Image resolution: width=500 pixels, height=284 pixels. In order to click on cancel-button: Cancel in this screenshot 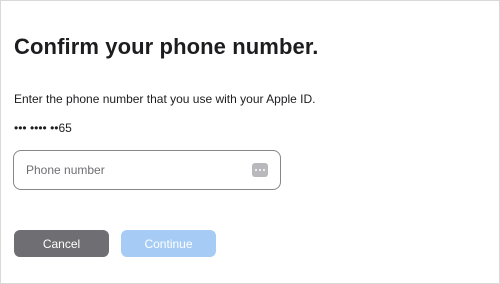, I will do `click(61, 243)`.